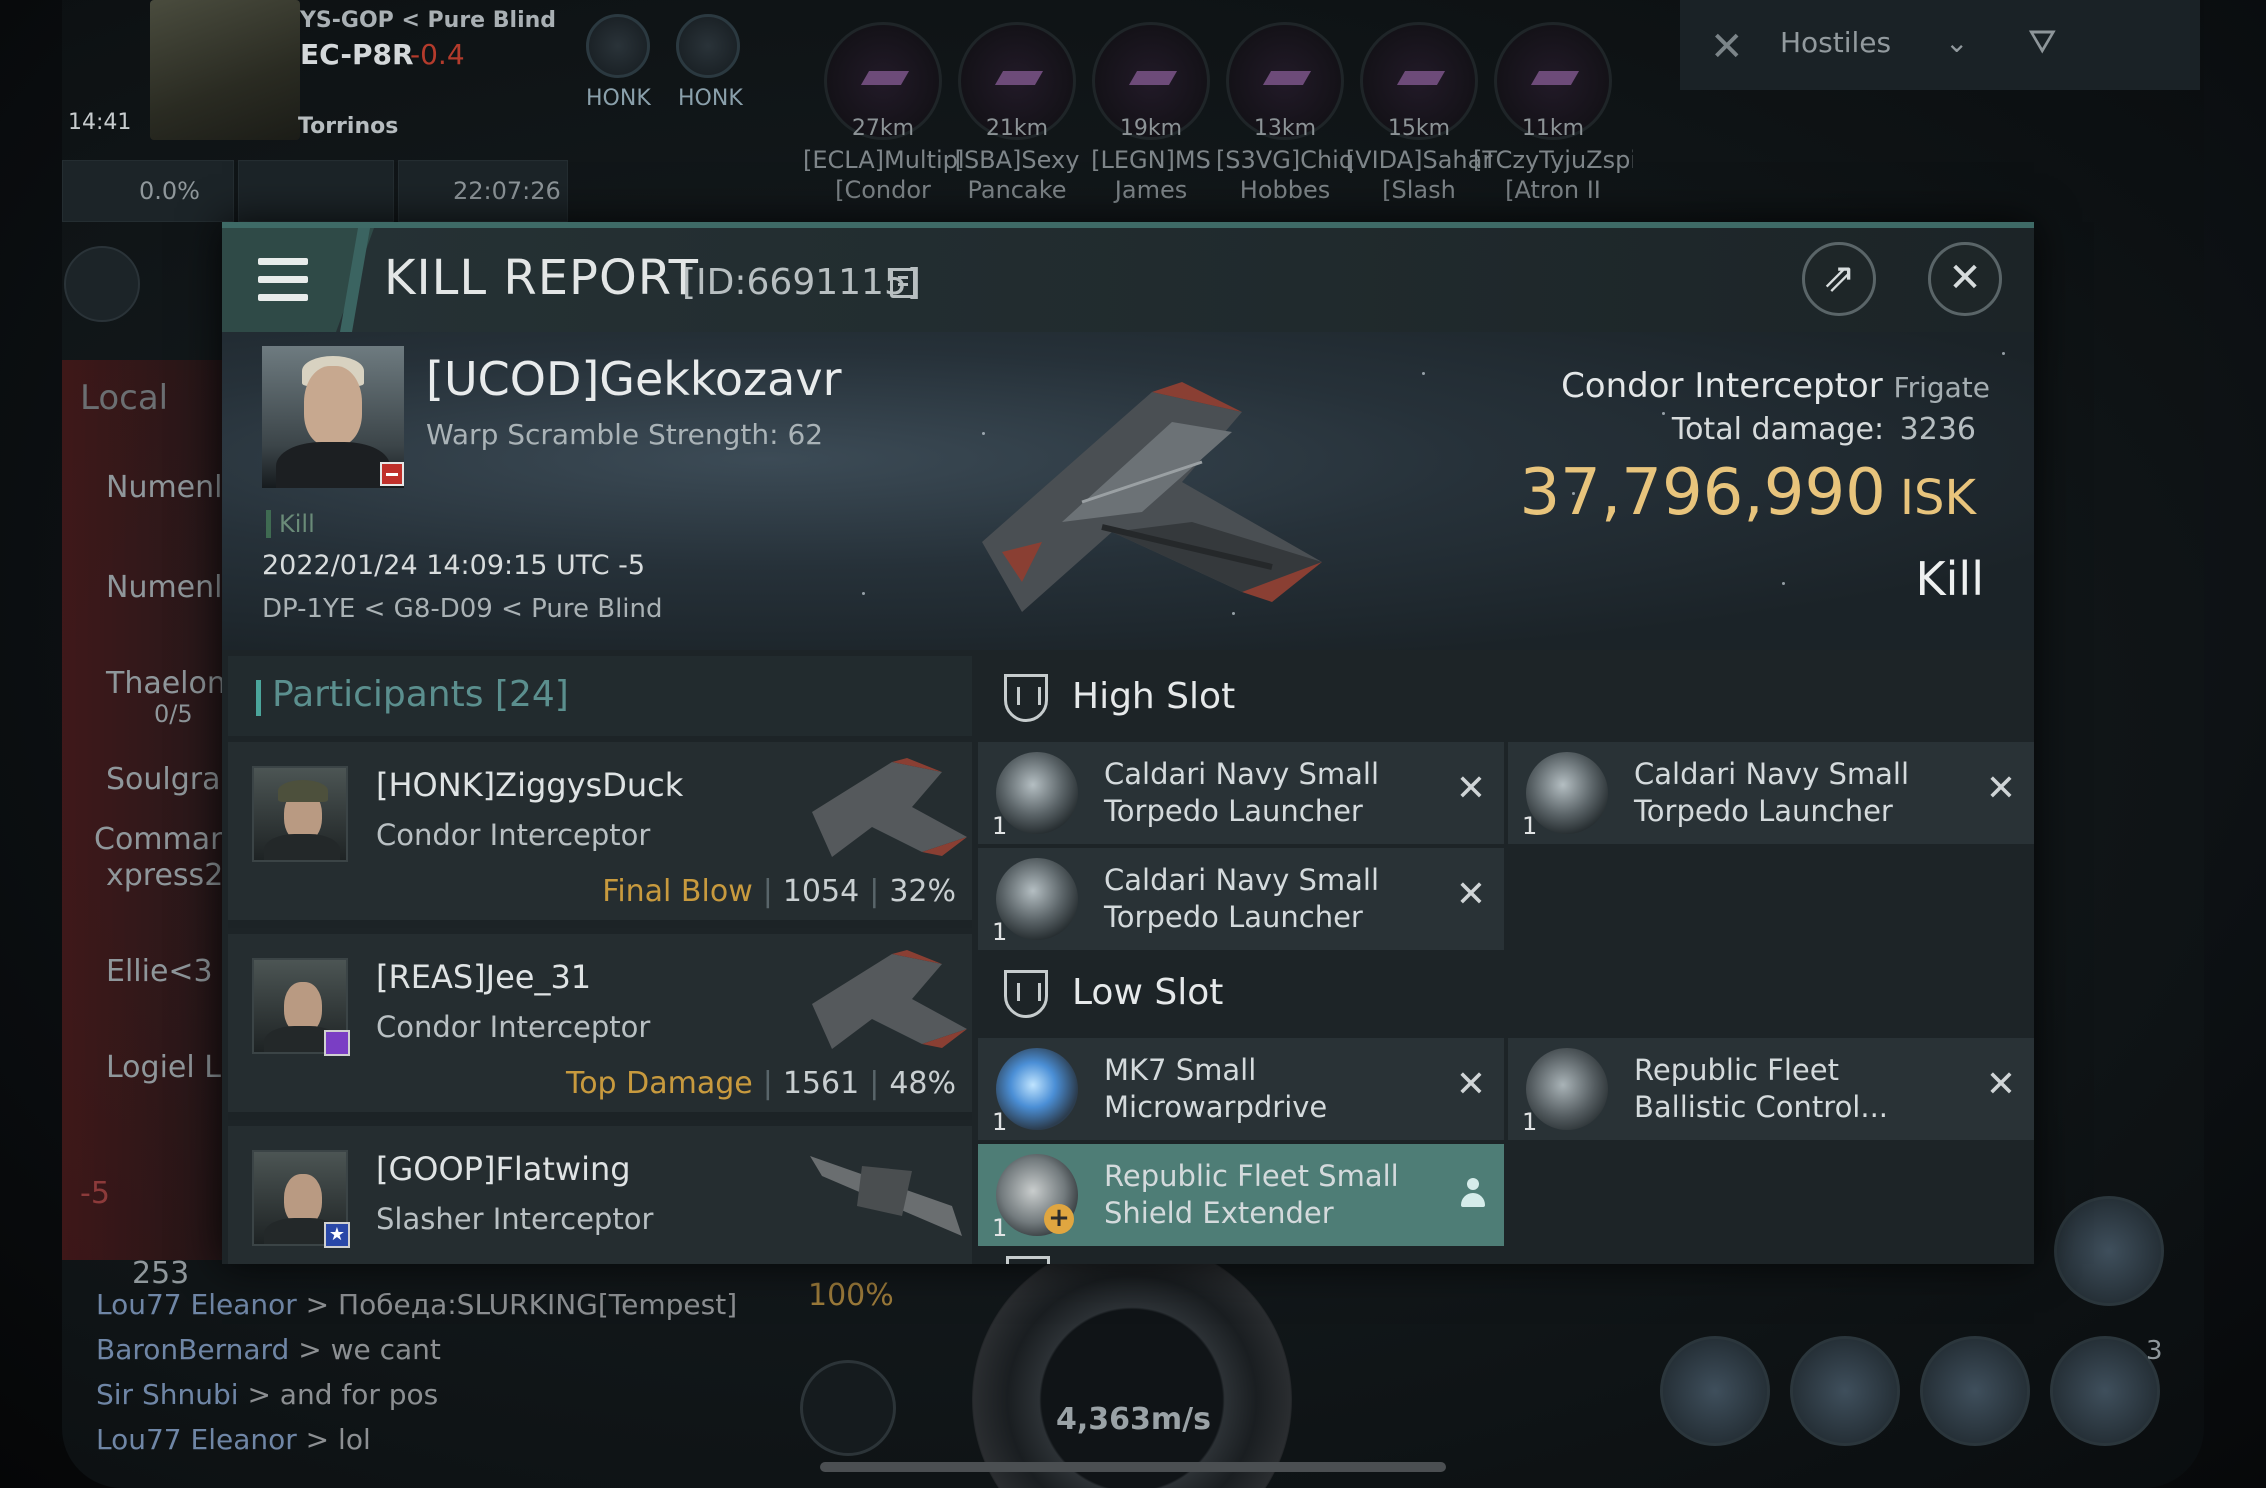  What do you see at coordinates (760, 1083) in the screenshot?
I see `participant-stats: Top Damage | 1561 | 48%` at bounding box center [760, 1083].